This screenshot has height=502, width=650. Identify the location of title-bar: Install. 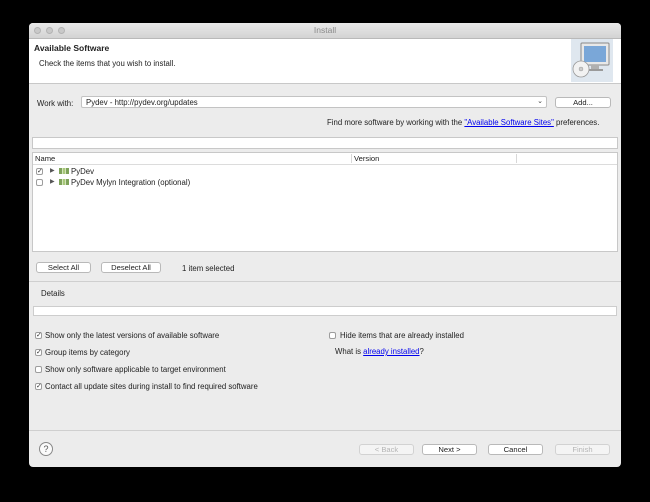
(325, 31).